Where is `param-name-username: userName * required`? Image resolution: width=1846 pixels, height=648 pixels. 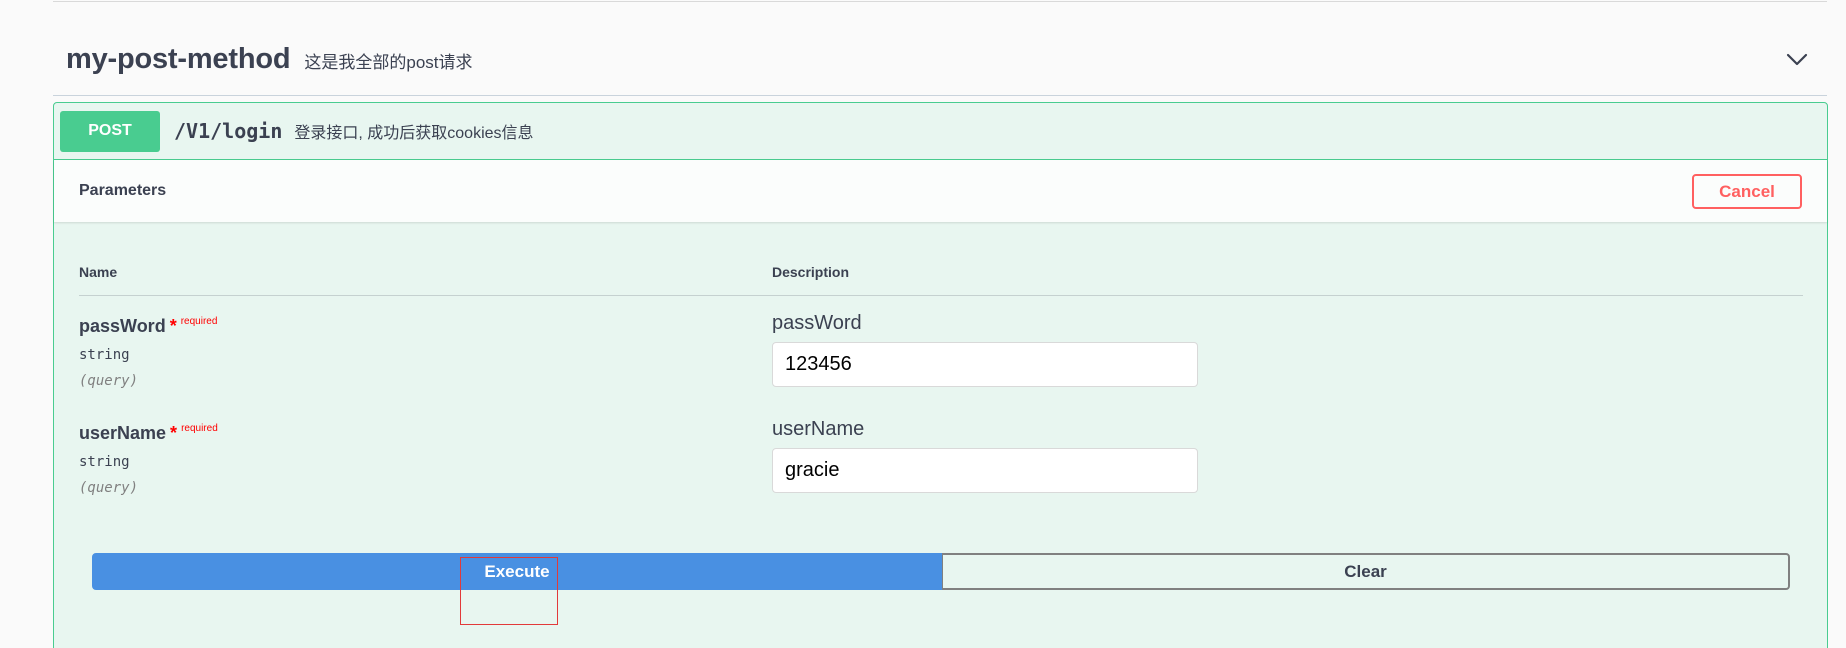
param-name-username: userName * required is located at coordinates (148, 433).